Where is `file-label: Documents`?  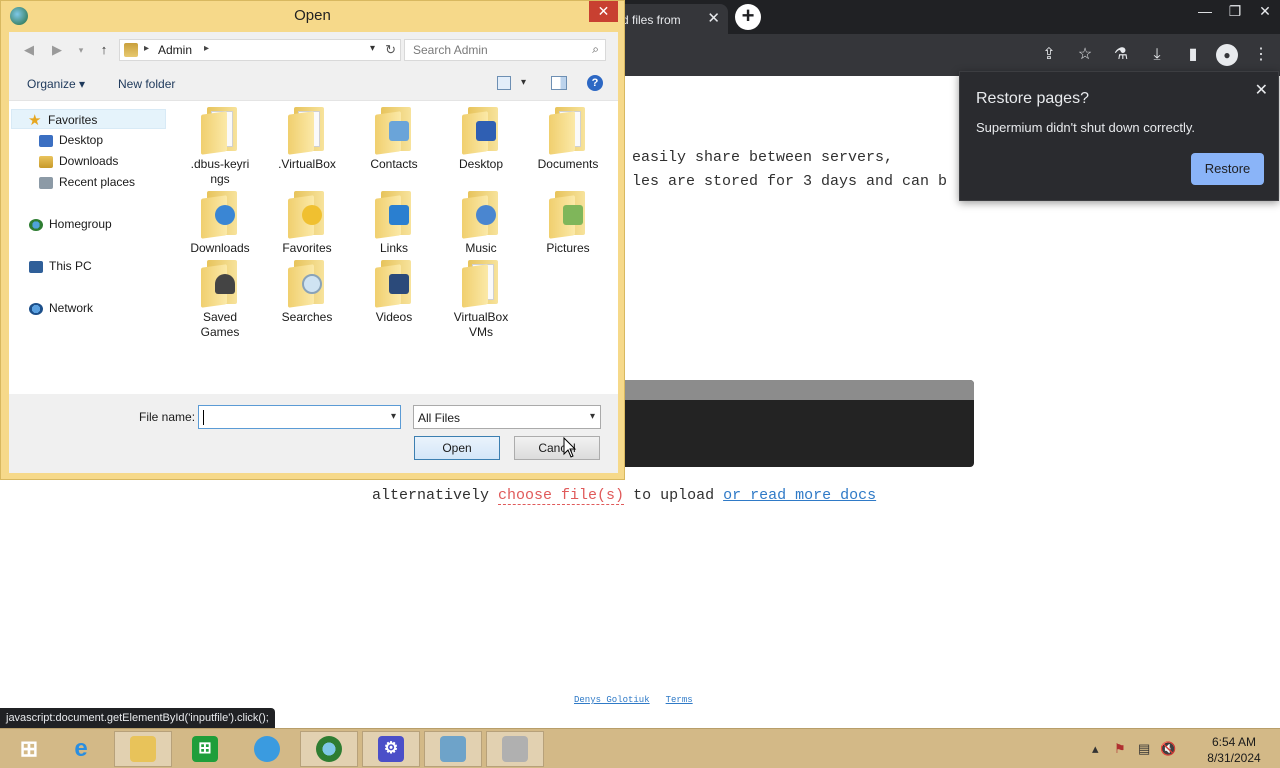
file-label: Documents is located at coordinates (568, 164).